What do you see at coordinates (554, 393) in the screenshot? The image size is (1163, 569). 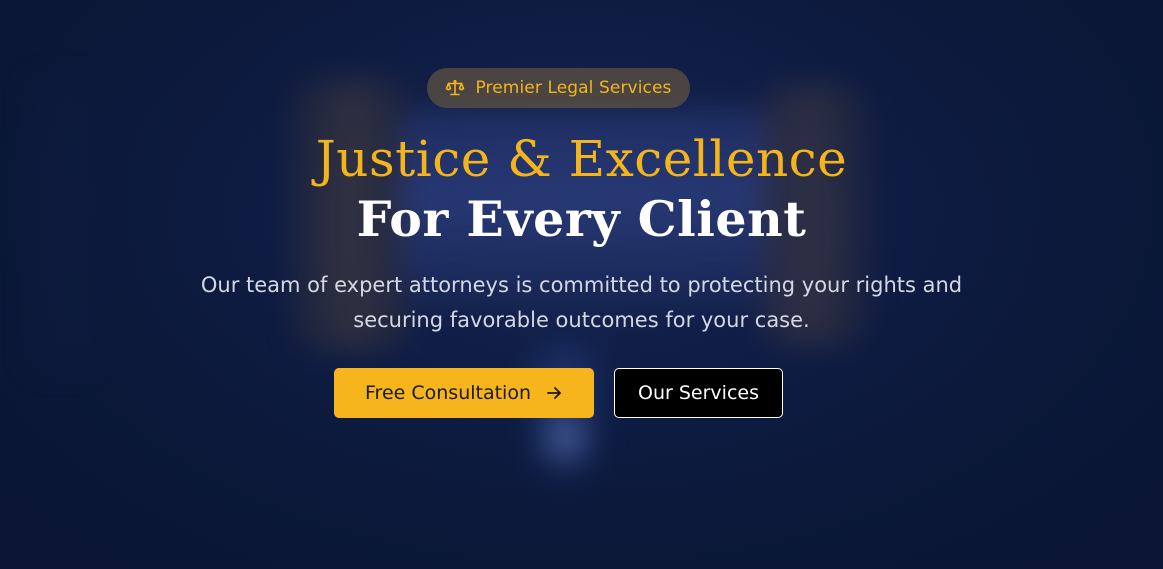 I see `arrow-right-icon` at bounding box center [554, 393].